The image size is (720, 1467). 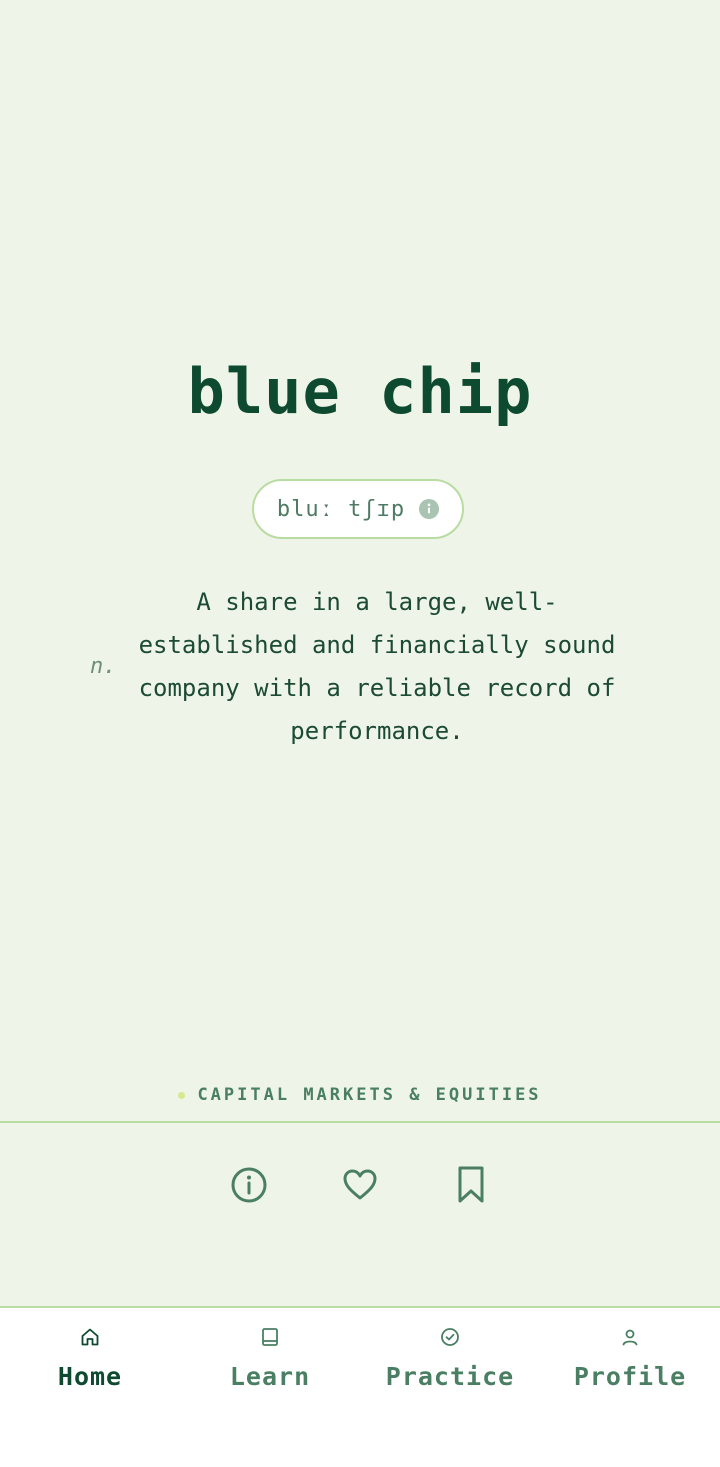 I want to click on bookmark-button, so click(x=471, y=1185).